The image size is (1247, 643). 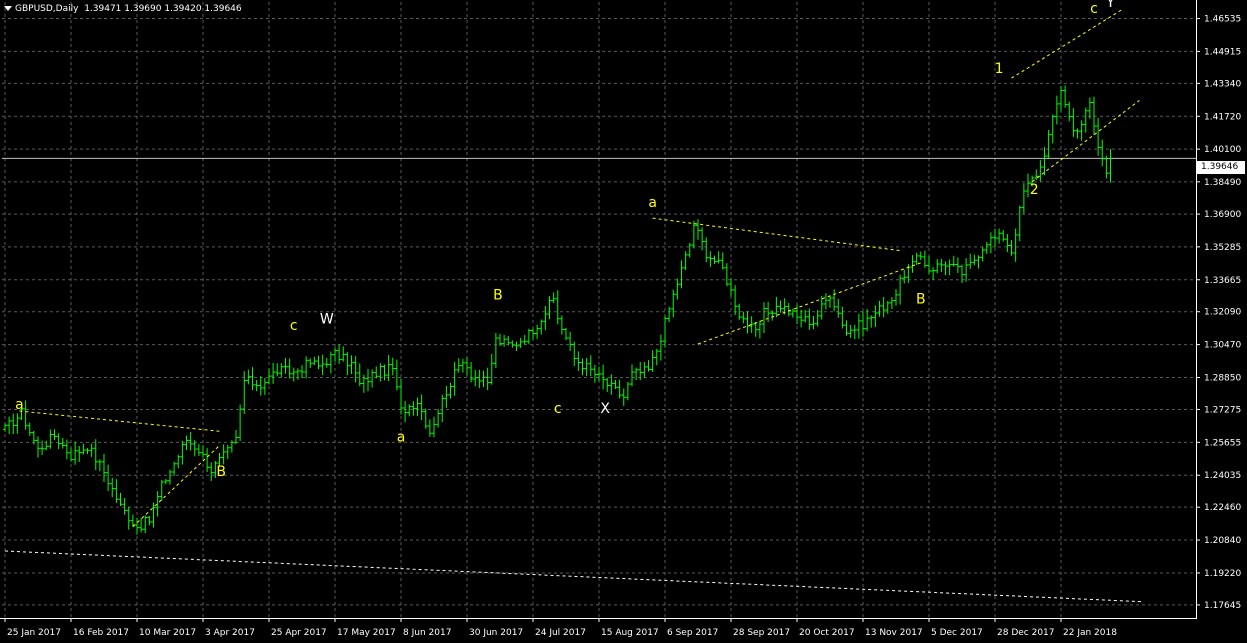 I want to click on price-tick-label: 1.35285, so click(x=1222, y=248).